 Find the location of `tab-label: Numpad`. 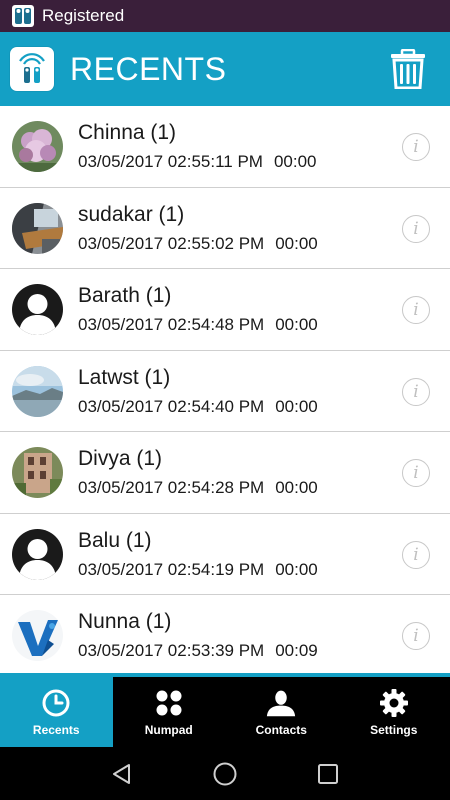

tab-label: Numpad is located at coordinates (168, 729).